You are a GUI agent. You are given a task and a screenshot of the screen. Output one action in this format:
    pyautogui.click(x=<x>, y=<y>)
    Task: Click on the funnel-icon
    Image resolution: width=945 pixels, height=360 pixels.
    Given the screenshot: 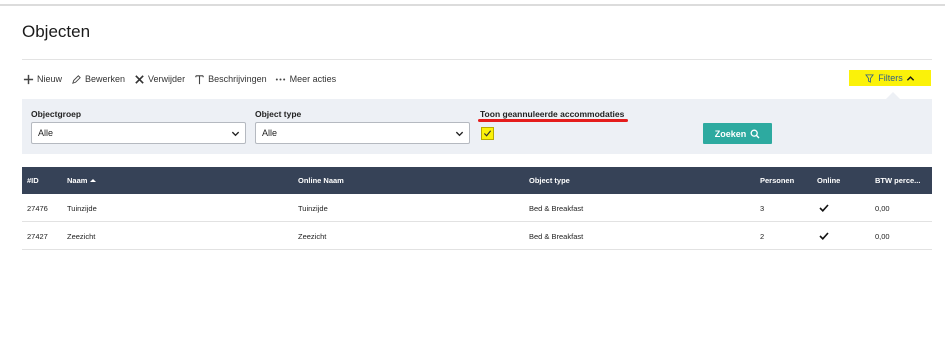 What is the action you would take?
    pyautogui.click(x=870, y=78)
    